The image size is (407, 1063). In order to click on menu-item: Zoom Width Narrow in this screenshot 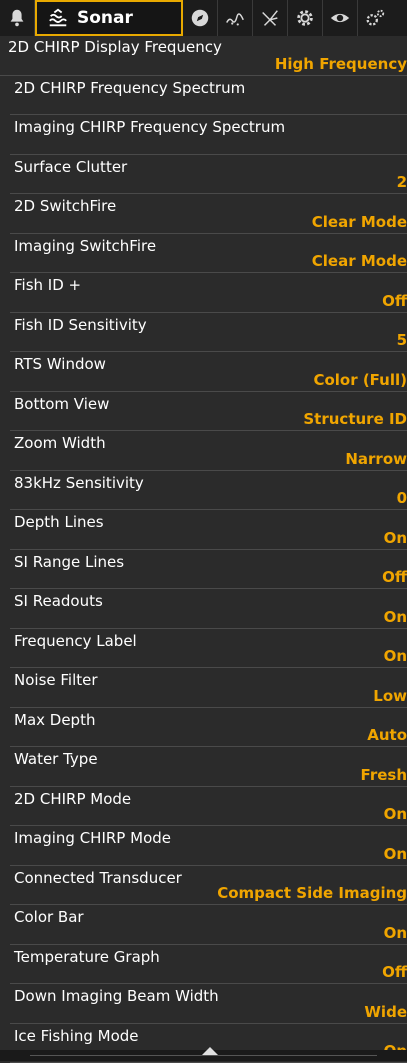, I will do `click(208, 451)`.